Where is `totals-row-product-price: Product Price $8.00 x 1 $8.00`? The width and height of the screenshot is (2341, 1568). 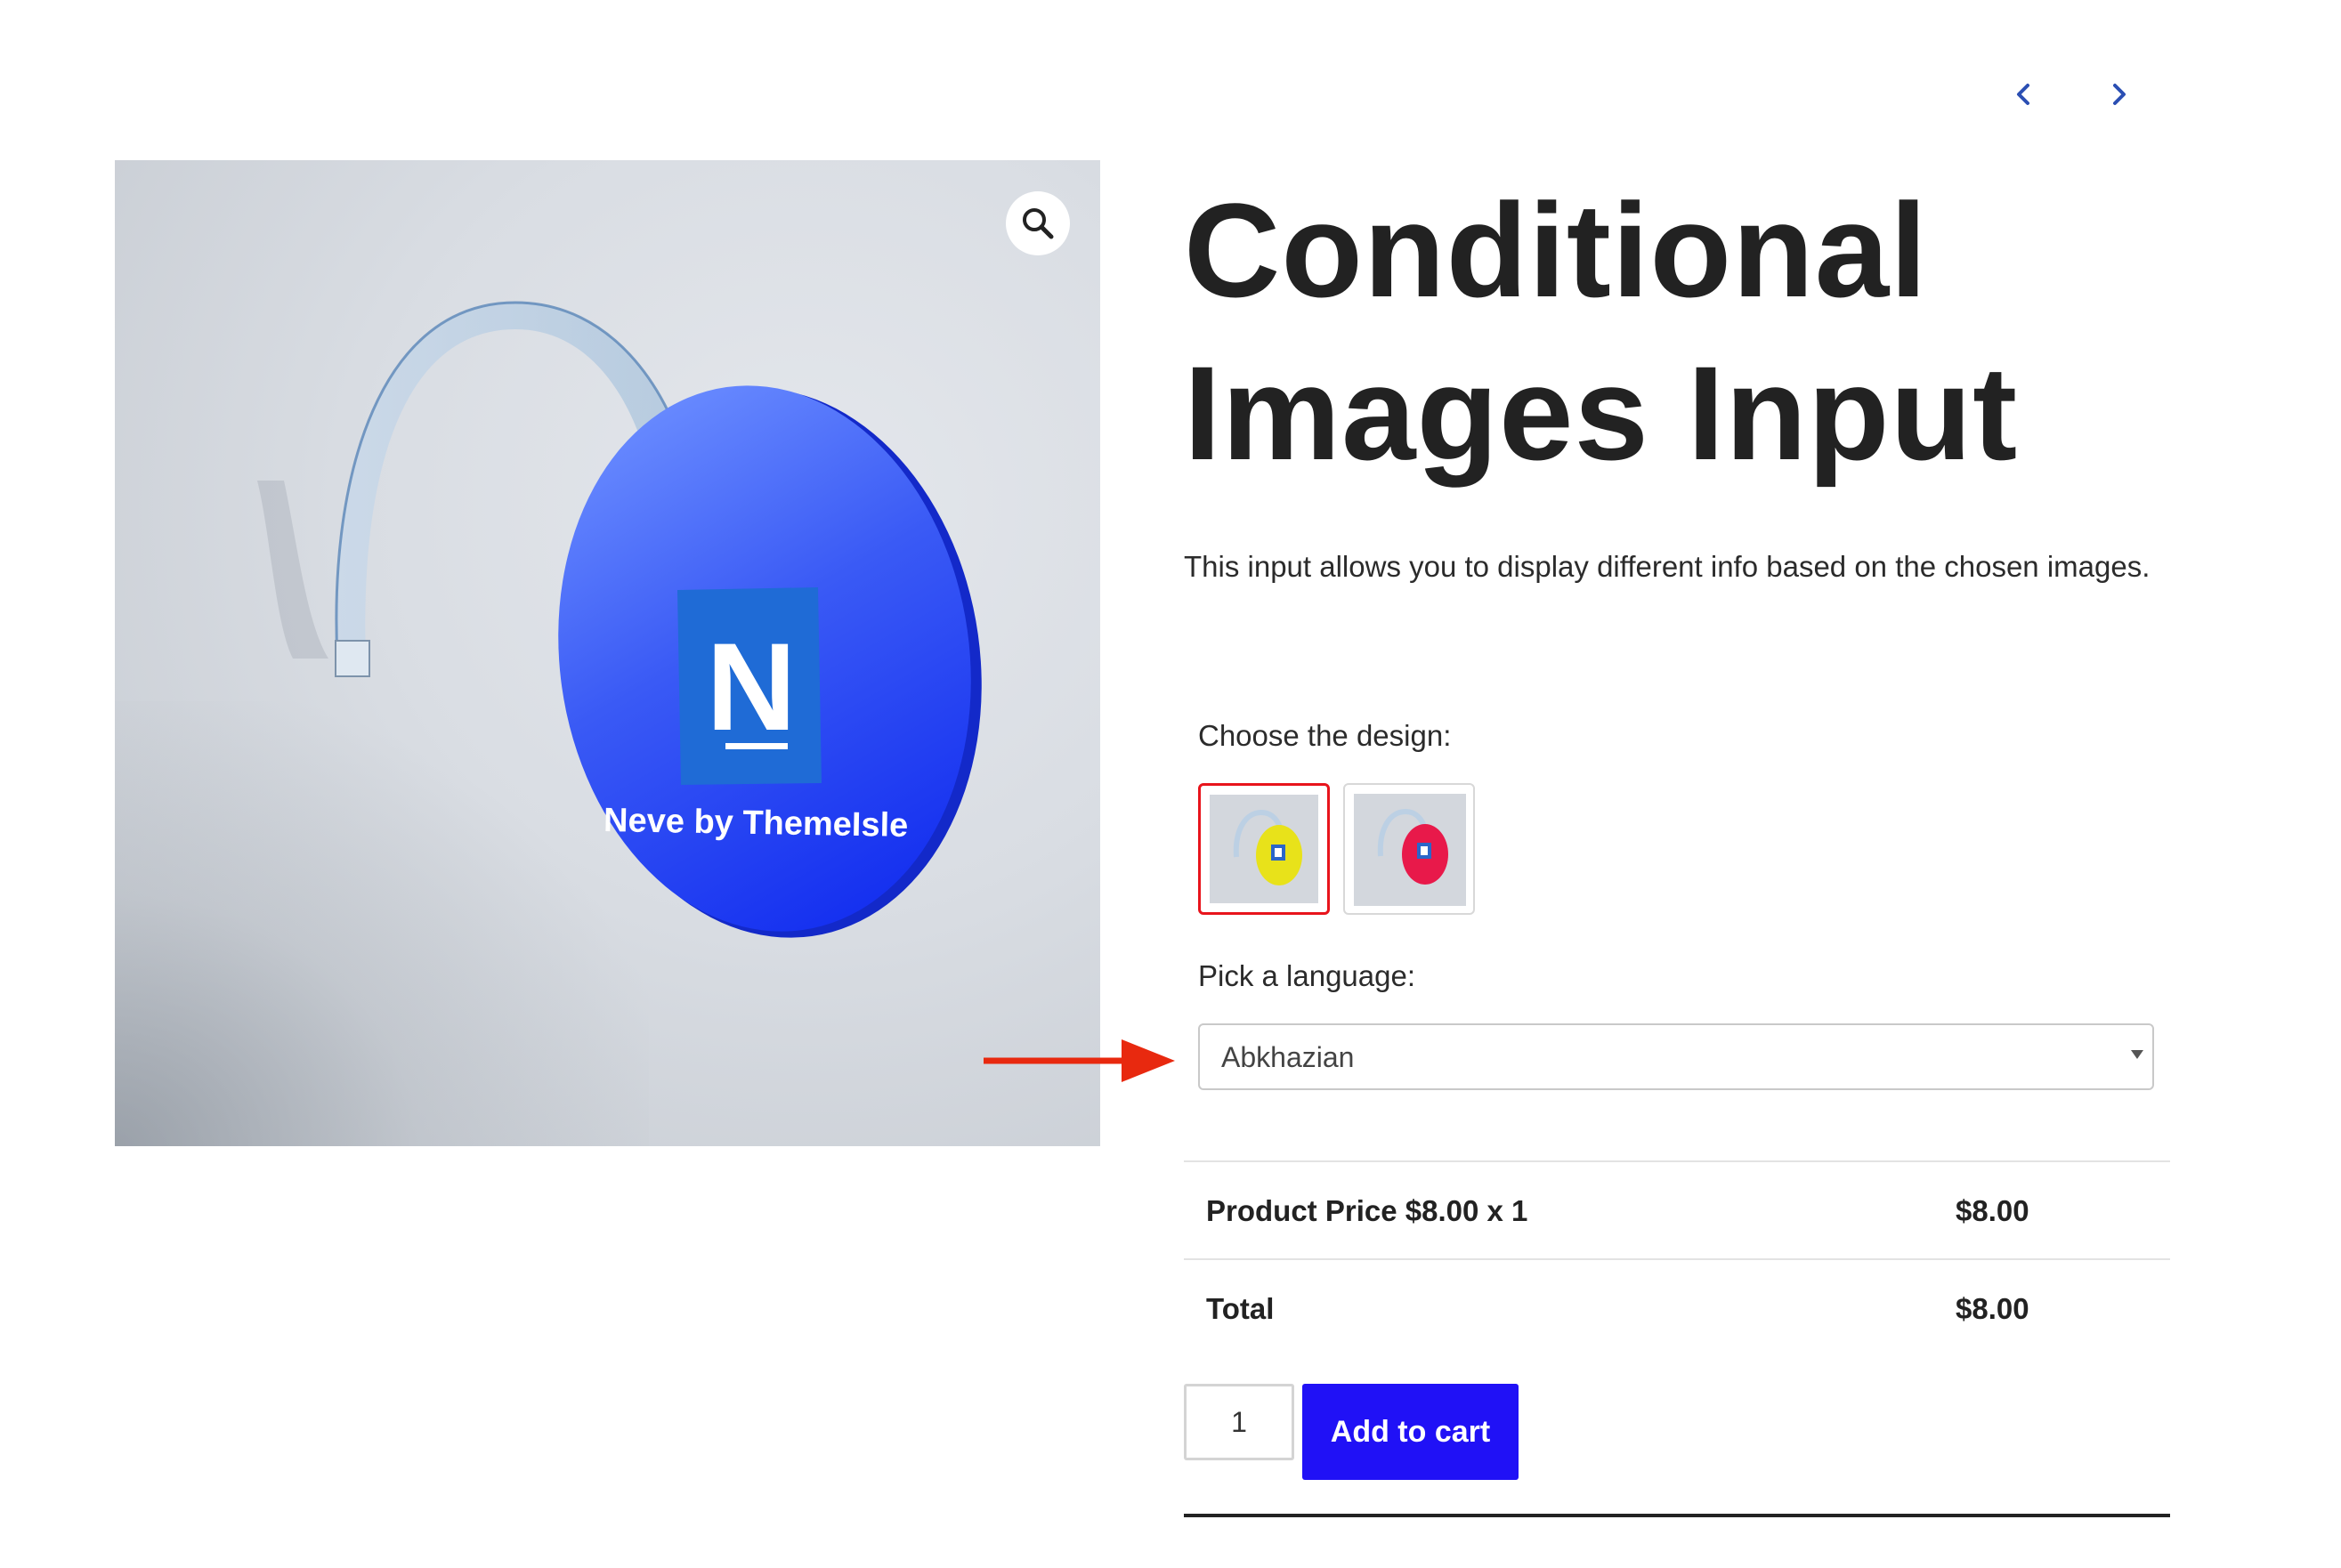
totals-row-product-price: Product Price $8.00 x 1 $8.00 is located at coordinates (1677, 1209).